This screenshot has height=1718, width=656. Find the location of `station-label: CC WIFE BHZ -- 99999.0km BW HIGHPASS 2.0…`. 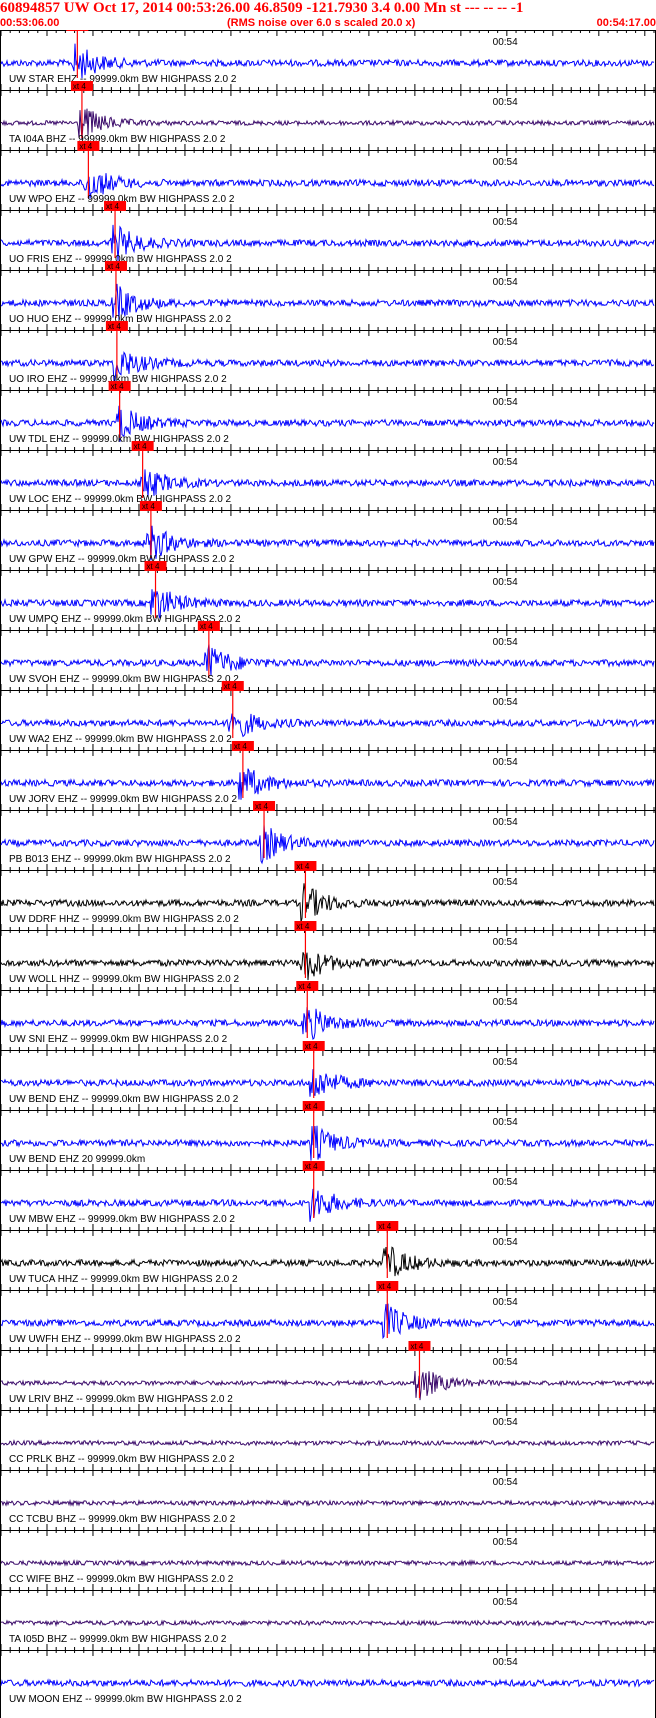

station-label: CC WIFE BHZ -- 99999.0km BW HIGHPASS 2.0… is located at coordinates (121, 1579).